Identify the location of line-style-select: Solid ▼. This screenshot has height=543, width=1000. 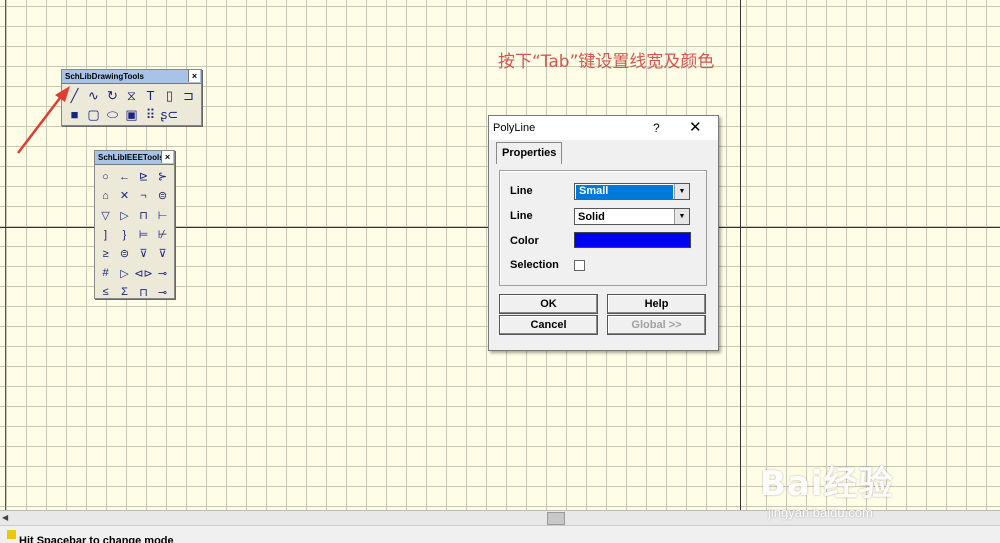
(632, 216).